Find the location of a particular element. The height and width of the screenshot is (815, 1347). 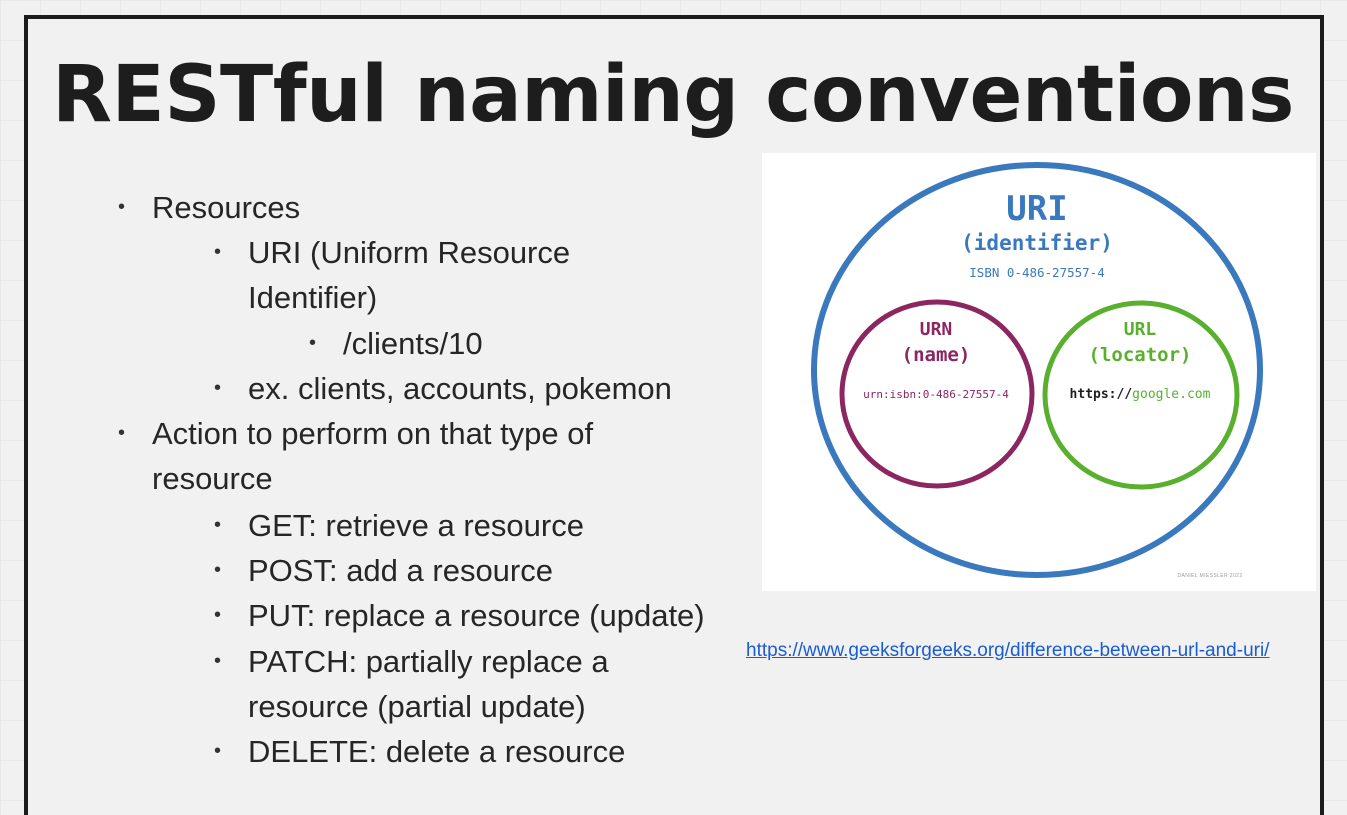

uri-example: ISBN 0-486-27557-4 is located at coordinates (1036, 272).